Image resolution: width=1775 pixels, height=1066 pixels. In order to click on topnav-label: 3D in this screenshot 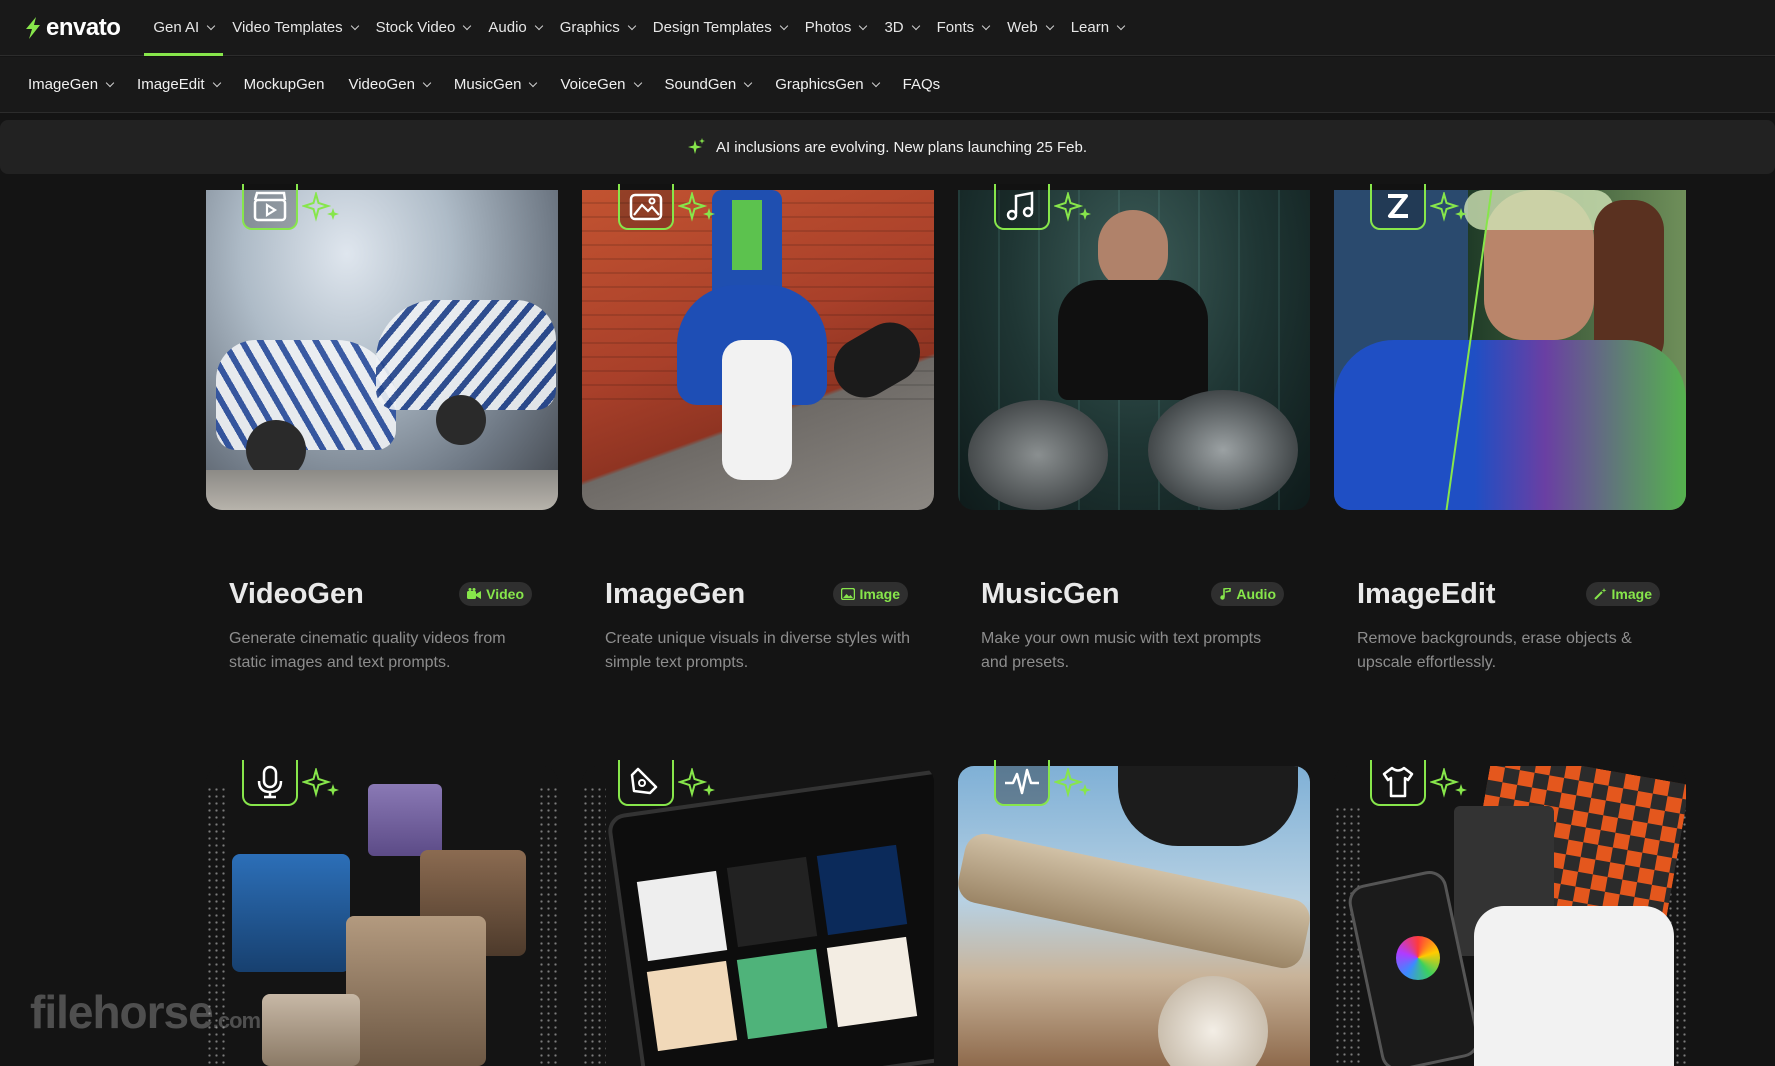, I will do `click(894, 27)`.